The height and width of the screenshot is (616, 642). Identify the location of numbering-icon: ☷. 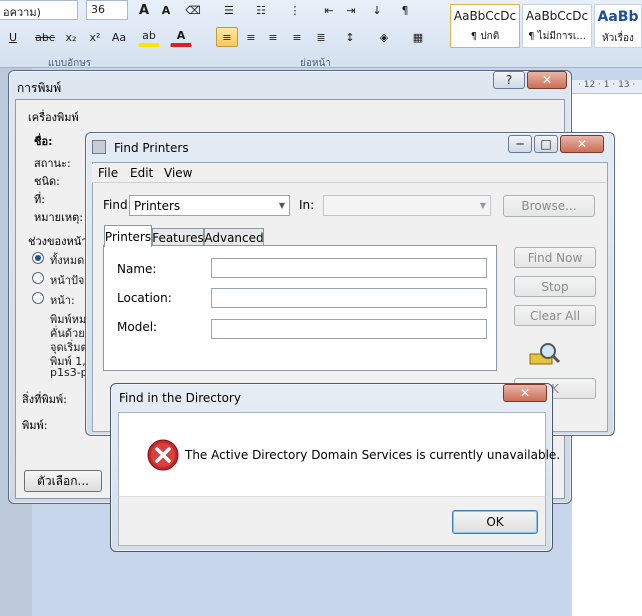
(261, 10).